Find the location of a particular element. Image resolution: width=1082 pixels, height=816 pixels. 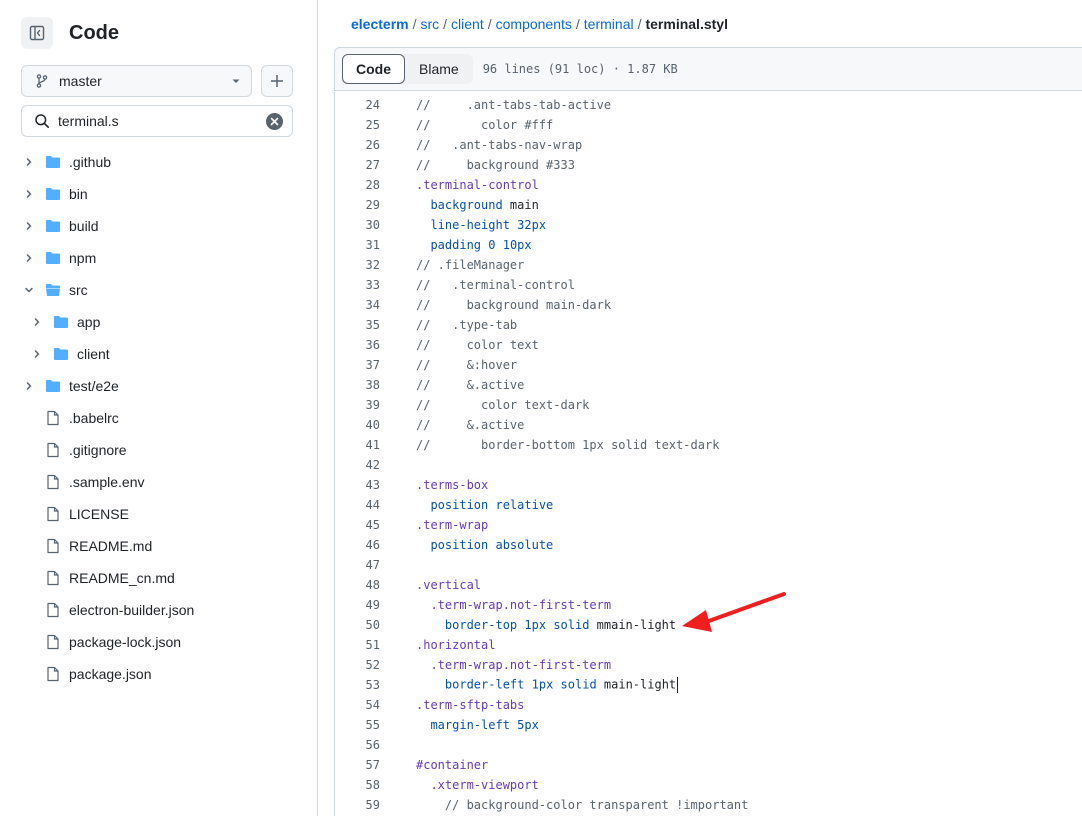

breadcrumb-link: client is located at coordinates (467, 24).